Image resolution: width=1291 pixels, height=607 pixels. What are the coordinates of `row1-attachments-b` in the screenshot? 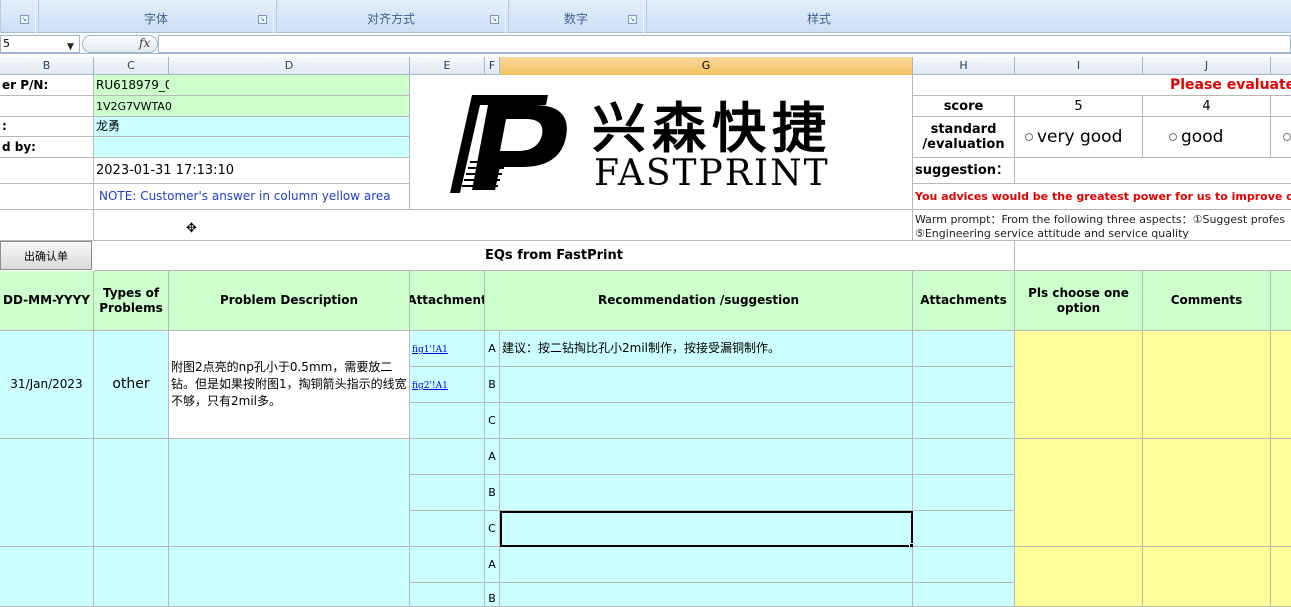 It's located at (964, 385).